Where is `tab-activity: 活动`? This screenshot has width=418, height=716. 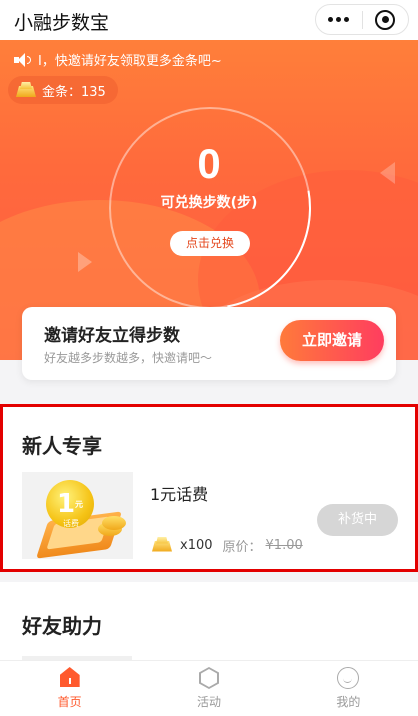
tab-activity: 活动 is located at coordinates (208, 688).